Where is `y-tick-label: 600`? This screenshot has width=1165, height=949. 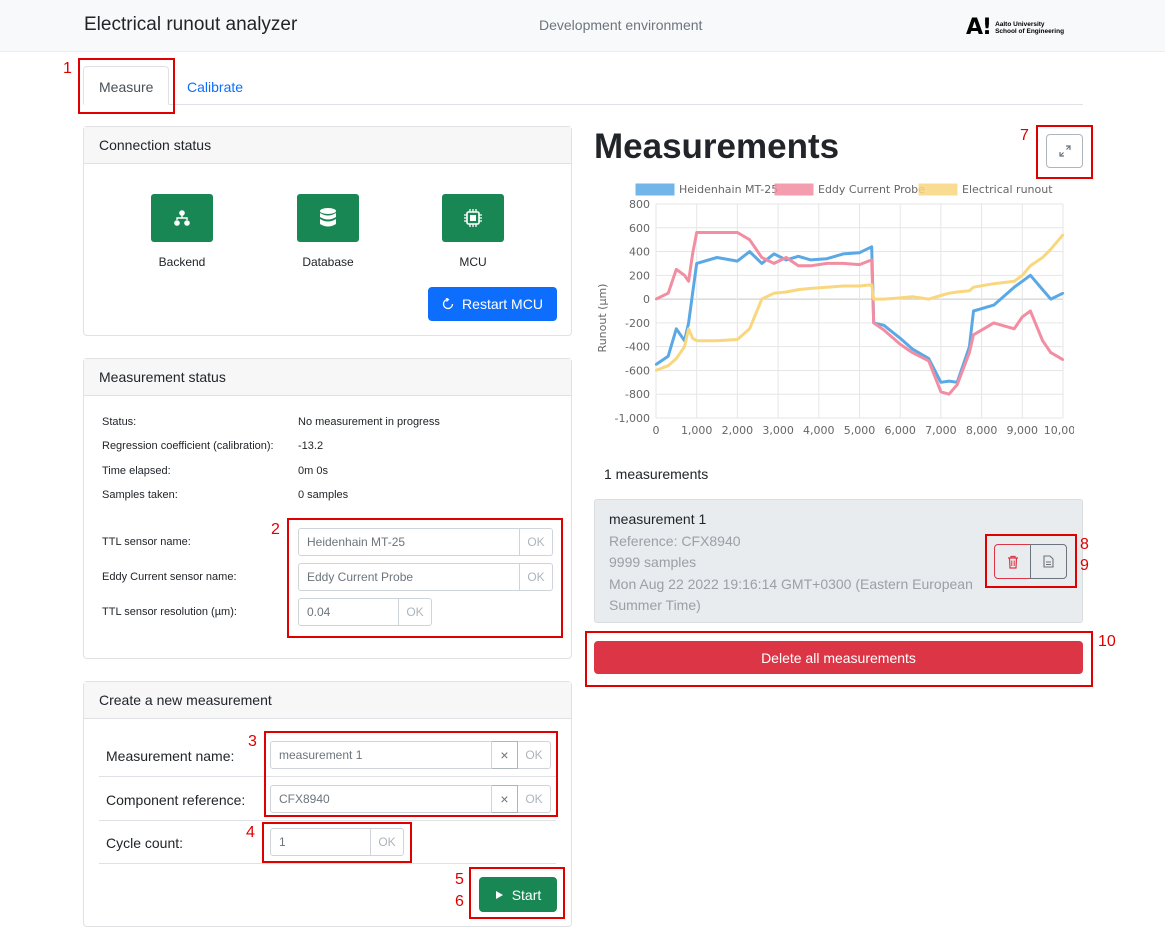
y-tick-label: 600 is located at coordinates (639, 228).